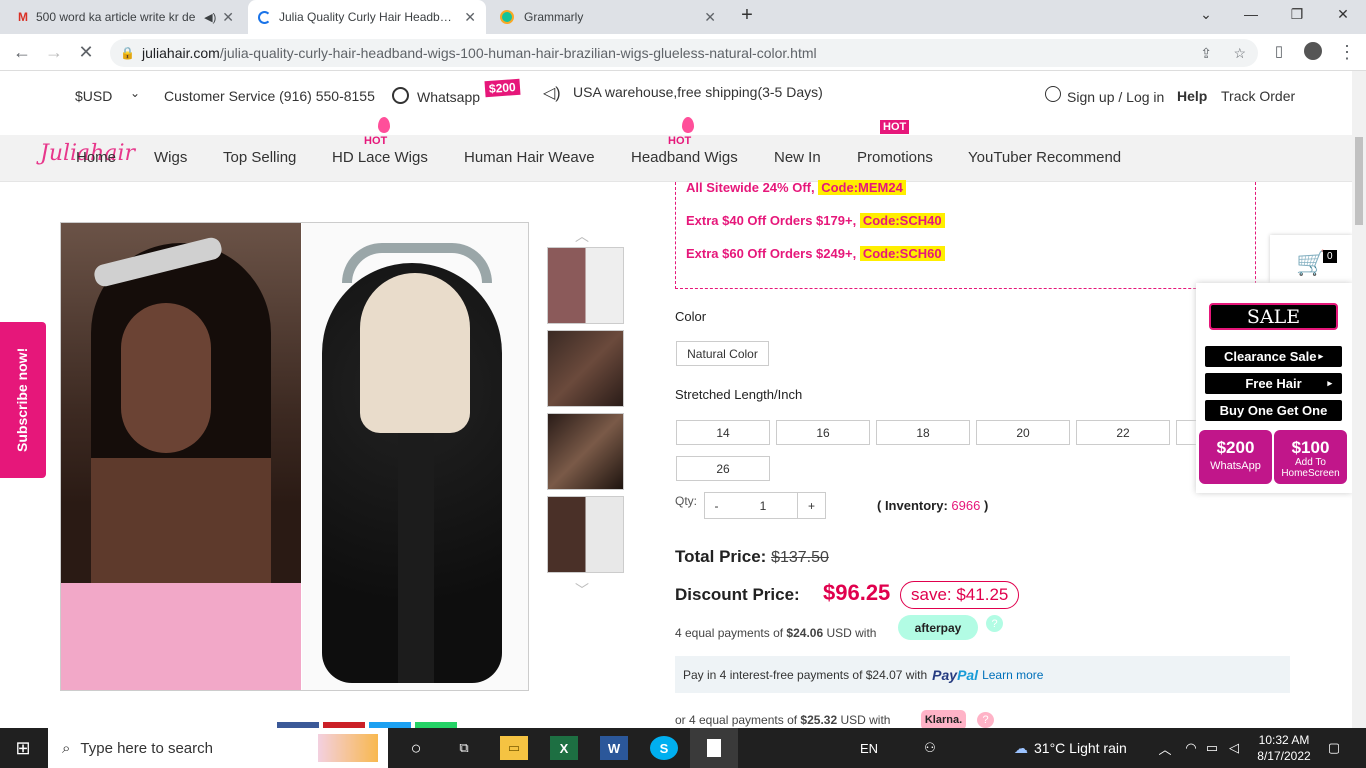  What do you see at coordinates (811, 505) in the screenshot?
I see `qty-plus-button: +` at bounding box center [811, 505].